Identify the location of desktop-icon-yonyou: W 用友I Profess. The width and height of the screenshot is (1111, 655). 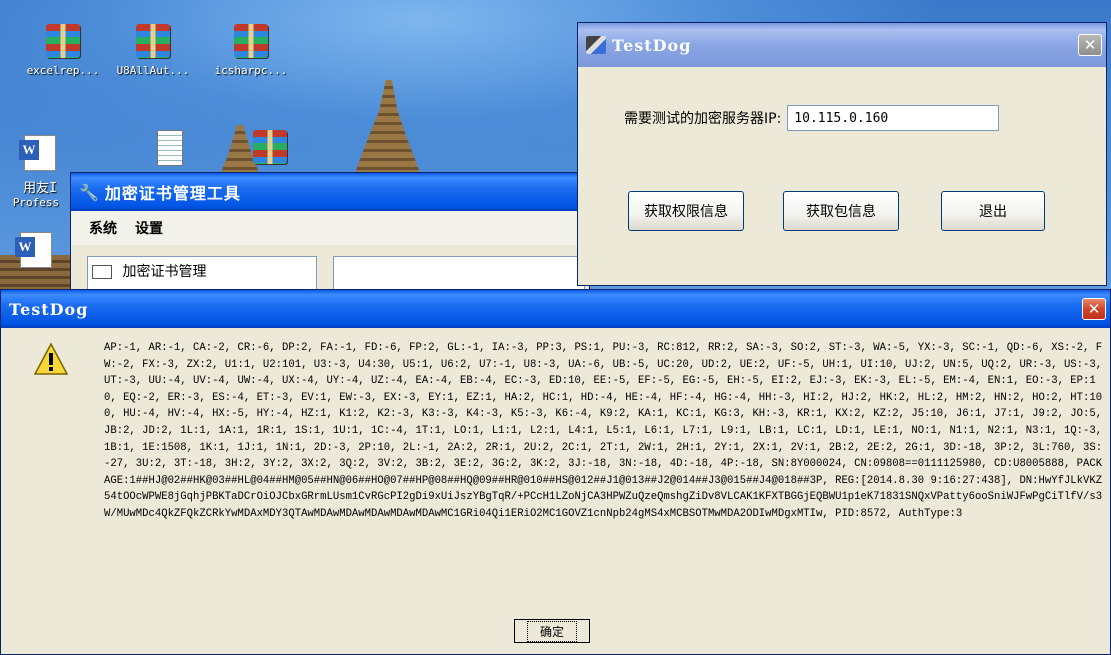
(40, 172).